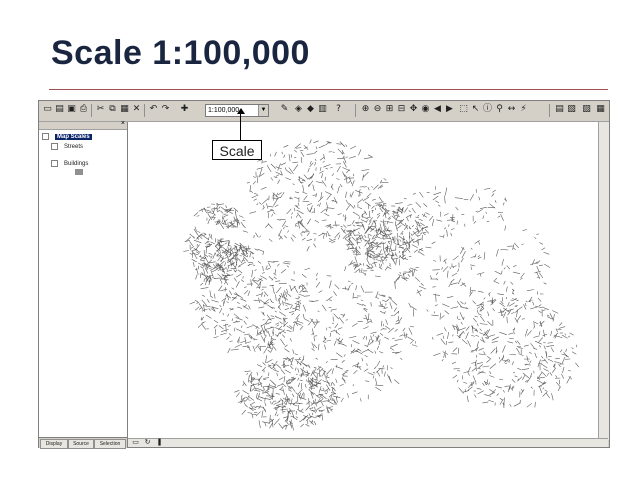 The height and width of the screenshot is (480, 640). What do you see at coordinates (338, 109) in the screenshot?
I see `help-icon: ?` at bounding box center [338, 109].